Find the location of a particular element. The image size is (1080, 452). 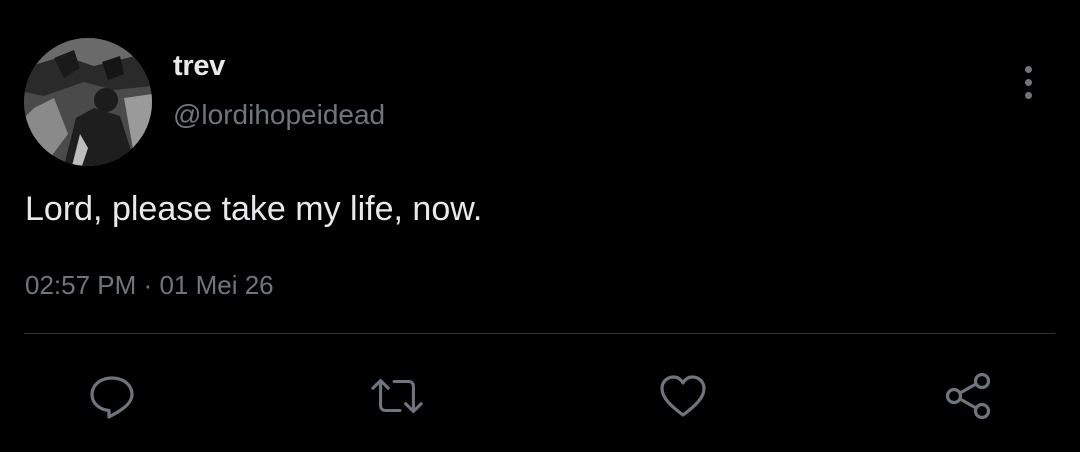

tweet-time: 02:57 PM is located at coordinates (81, 285).